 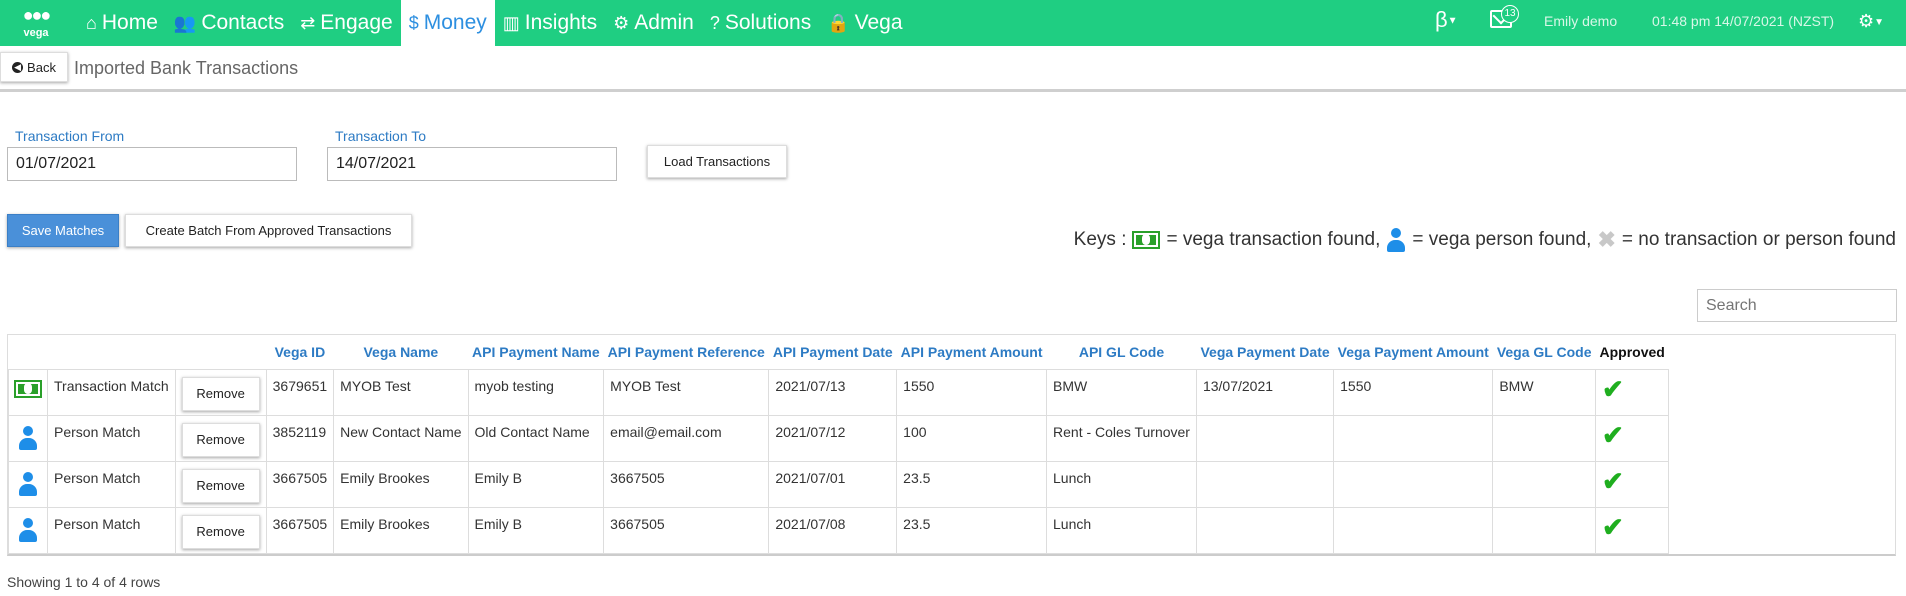 What do you see at coordinates (111, 392) in the screenshot?
I see `match-label: Transaction Match` at bounding box center [111, 392].